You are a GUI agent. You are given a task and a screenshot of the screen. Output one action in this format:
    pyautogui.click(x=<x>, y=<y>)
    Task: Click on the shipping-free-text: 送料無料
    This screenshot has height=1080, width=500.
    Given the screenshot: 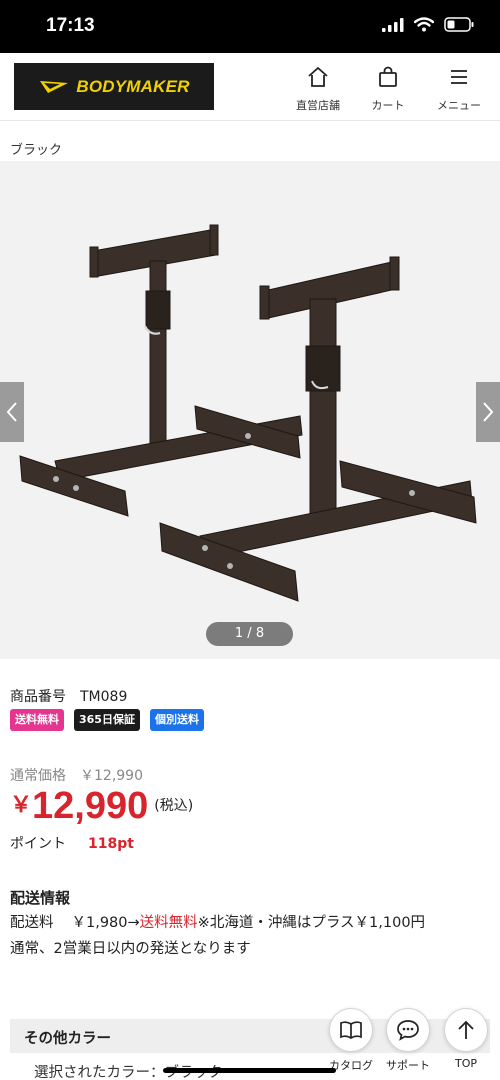 What is the action you would take?
    pyautogui.click(x=168, y=923)
    